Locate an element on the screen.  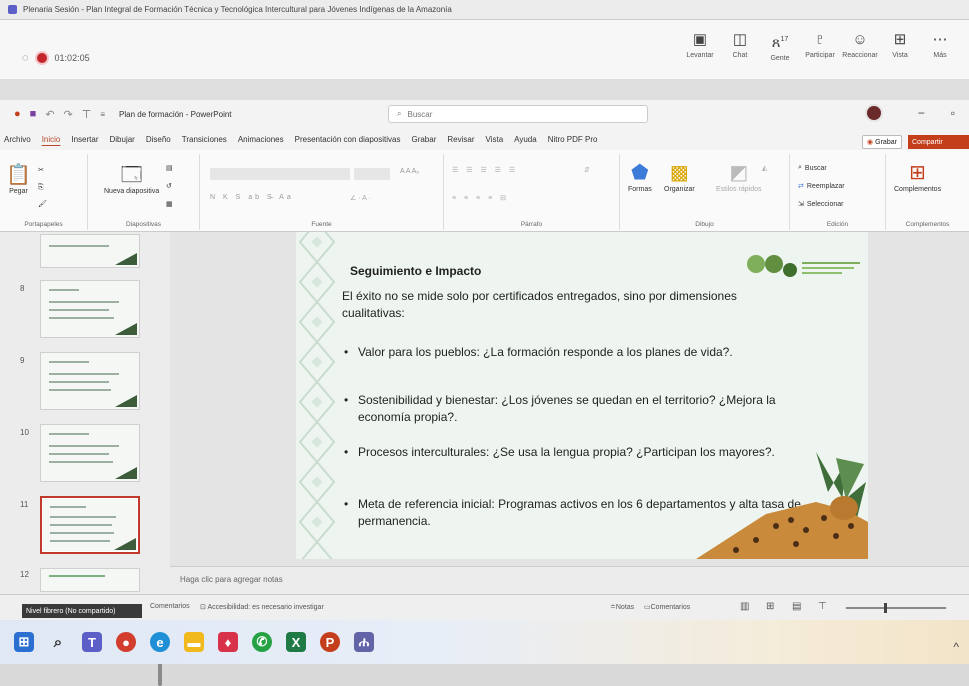
avatar is located at coordinates (874, 113).